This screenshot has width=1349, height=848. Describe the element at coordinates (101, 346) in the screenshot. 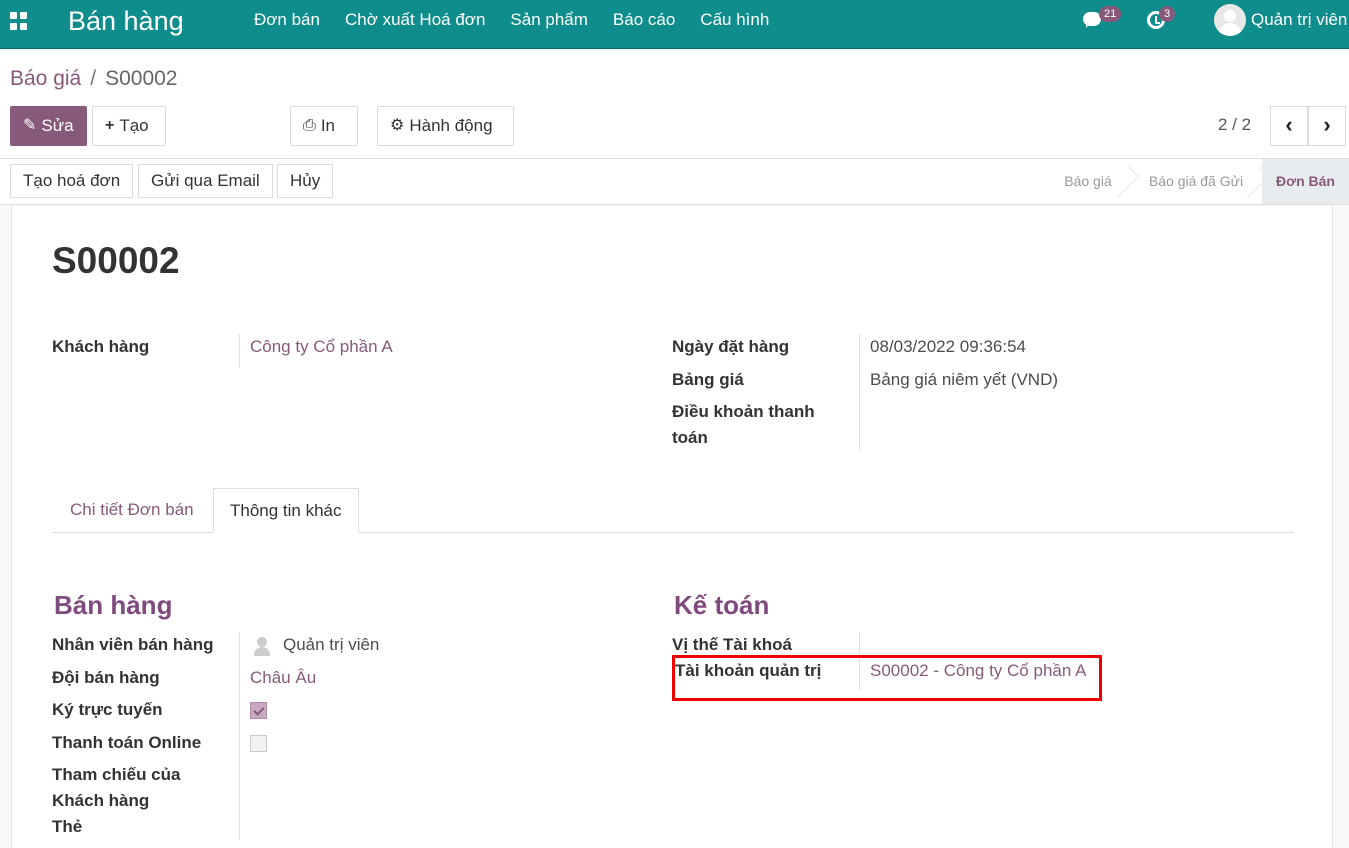

I see `customer-label: Khách hàng` at that location.